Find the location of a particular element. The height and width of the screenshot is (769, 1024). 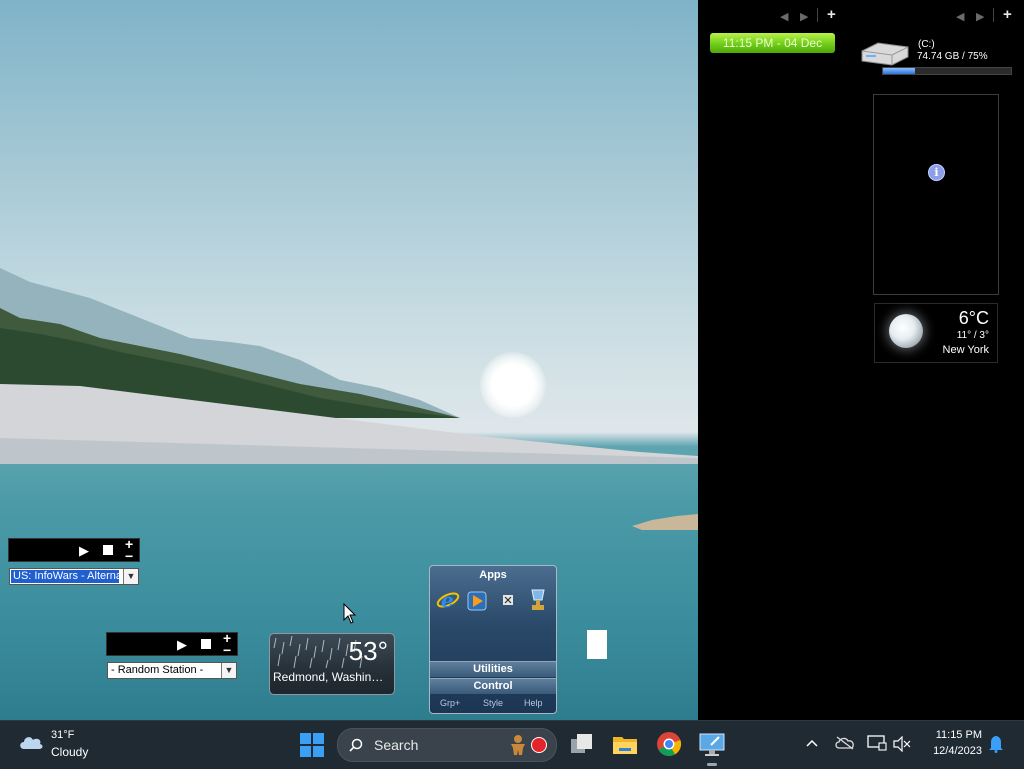

sidebar-add-button-1: + is located at coordinates (831, 14).